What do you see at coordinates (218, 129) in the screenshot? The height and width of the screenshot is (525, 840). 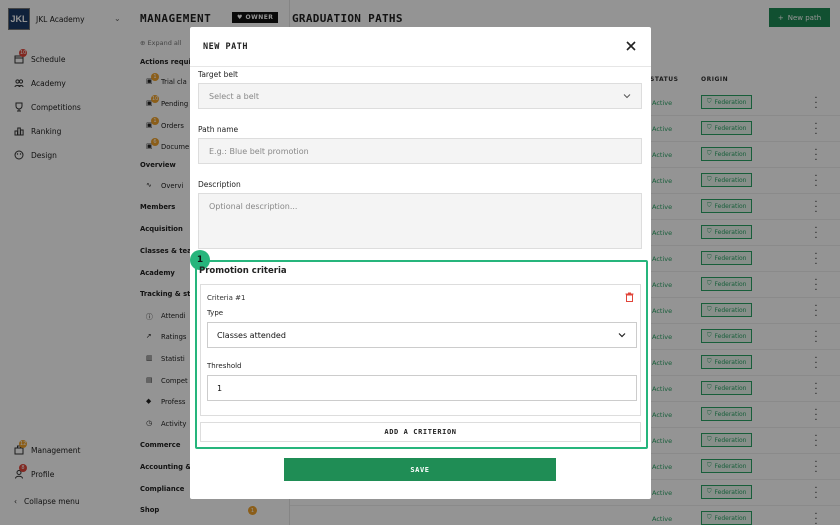 I see `path-name-label: Path name` at bounding box center [218, 129].